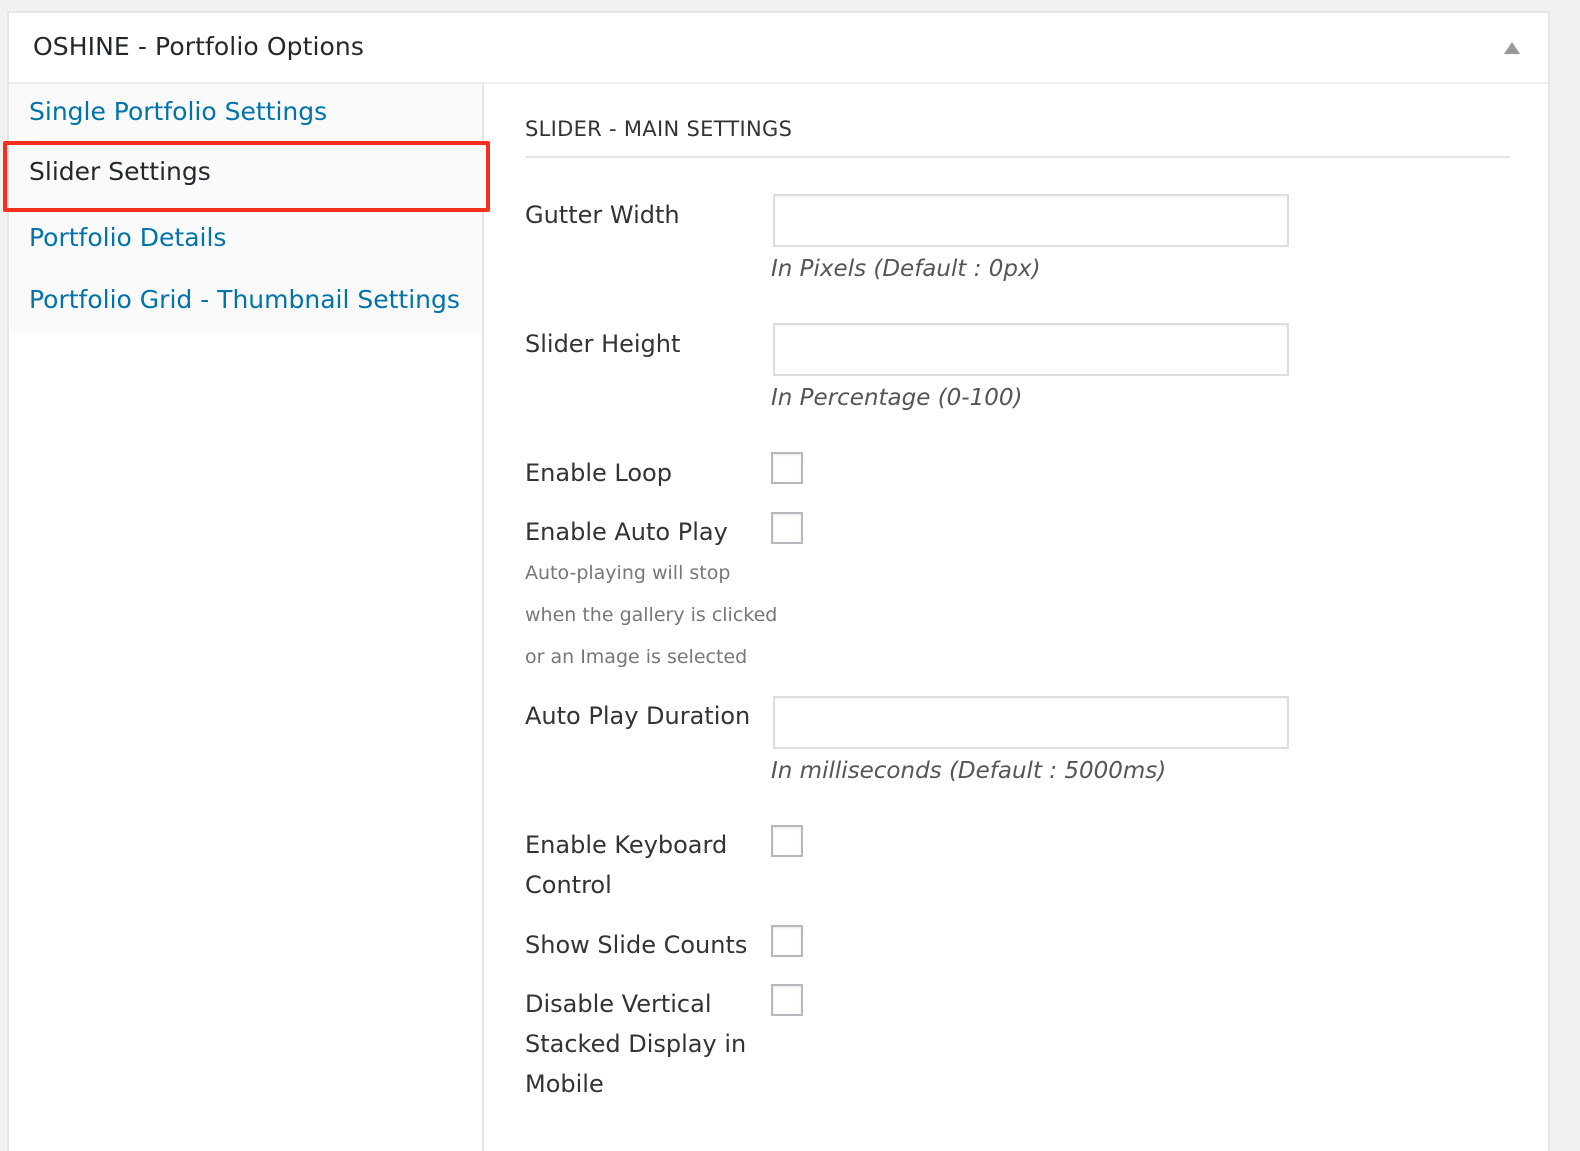 The height and width of the screenshot is (1151, 1580). What do you see at coordinates (564, 1084) in the screenshot?
I see `disable-vertical-stacked-label-line-3: Mobile` at bounding box center [564, 1084].